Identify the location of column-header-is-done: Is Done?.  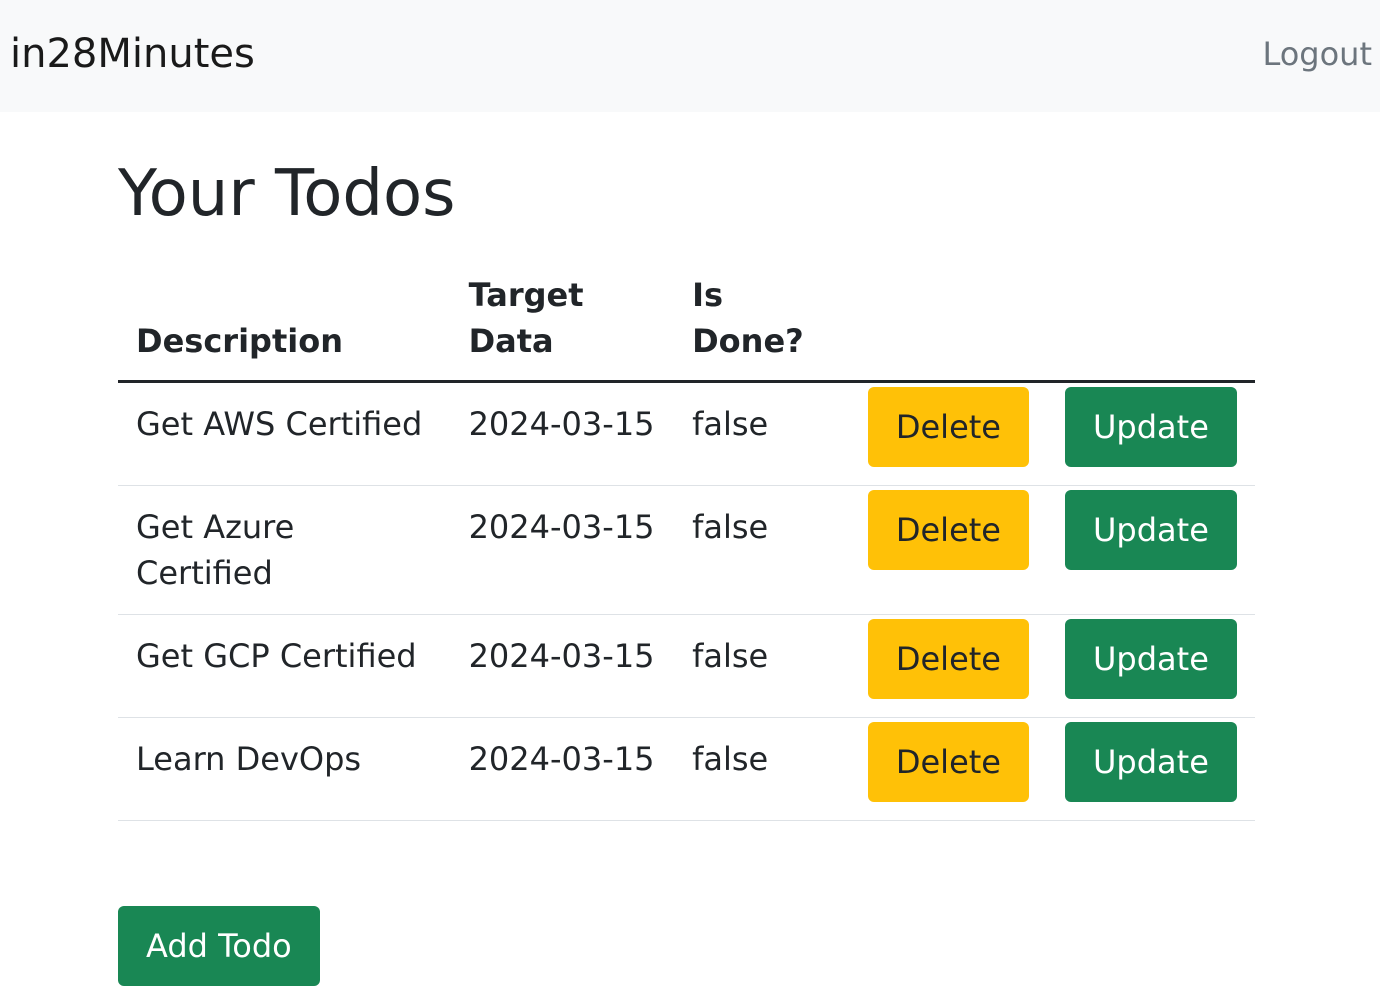
(762, 327).